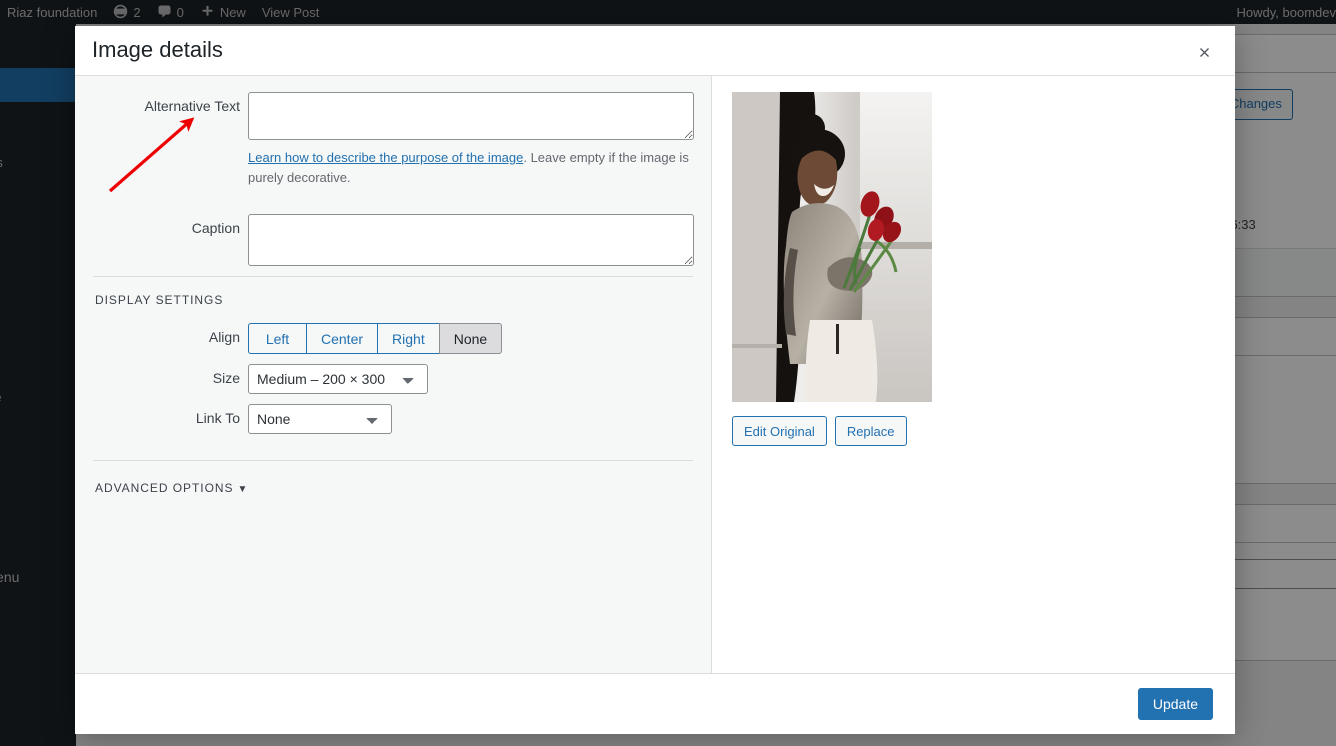 The width and height of the screenshot is (1336, 746). I want to click on caption-input, so click(471, 240).